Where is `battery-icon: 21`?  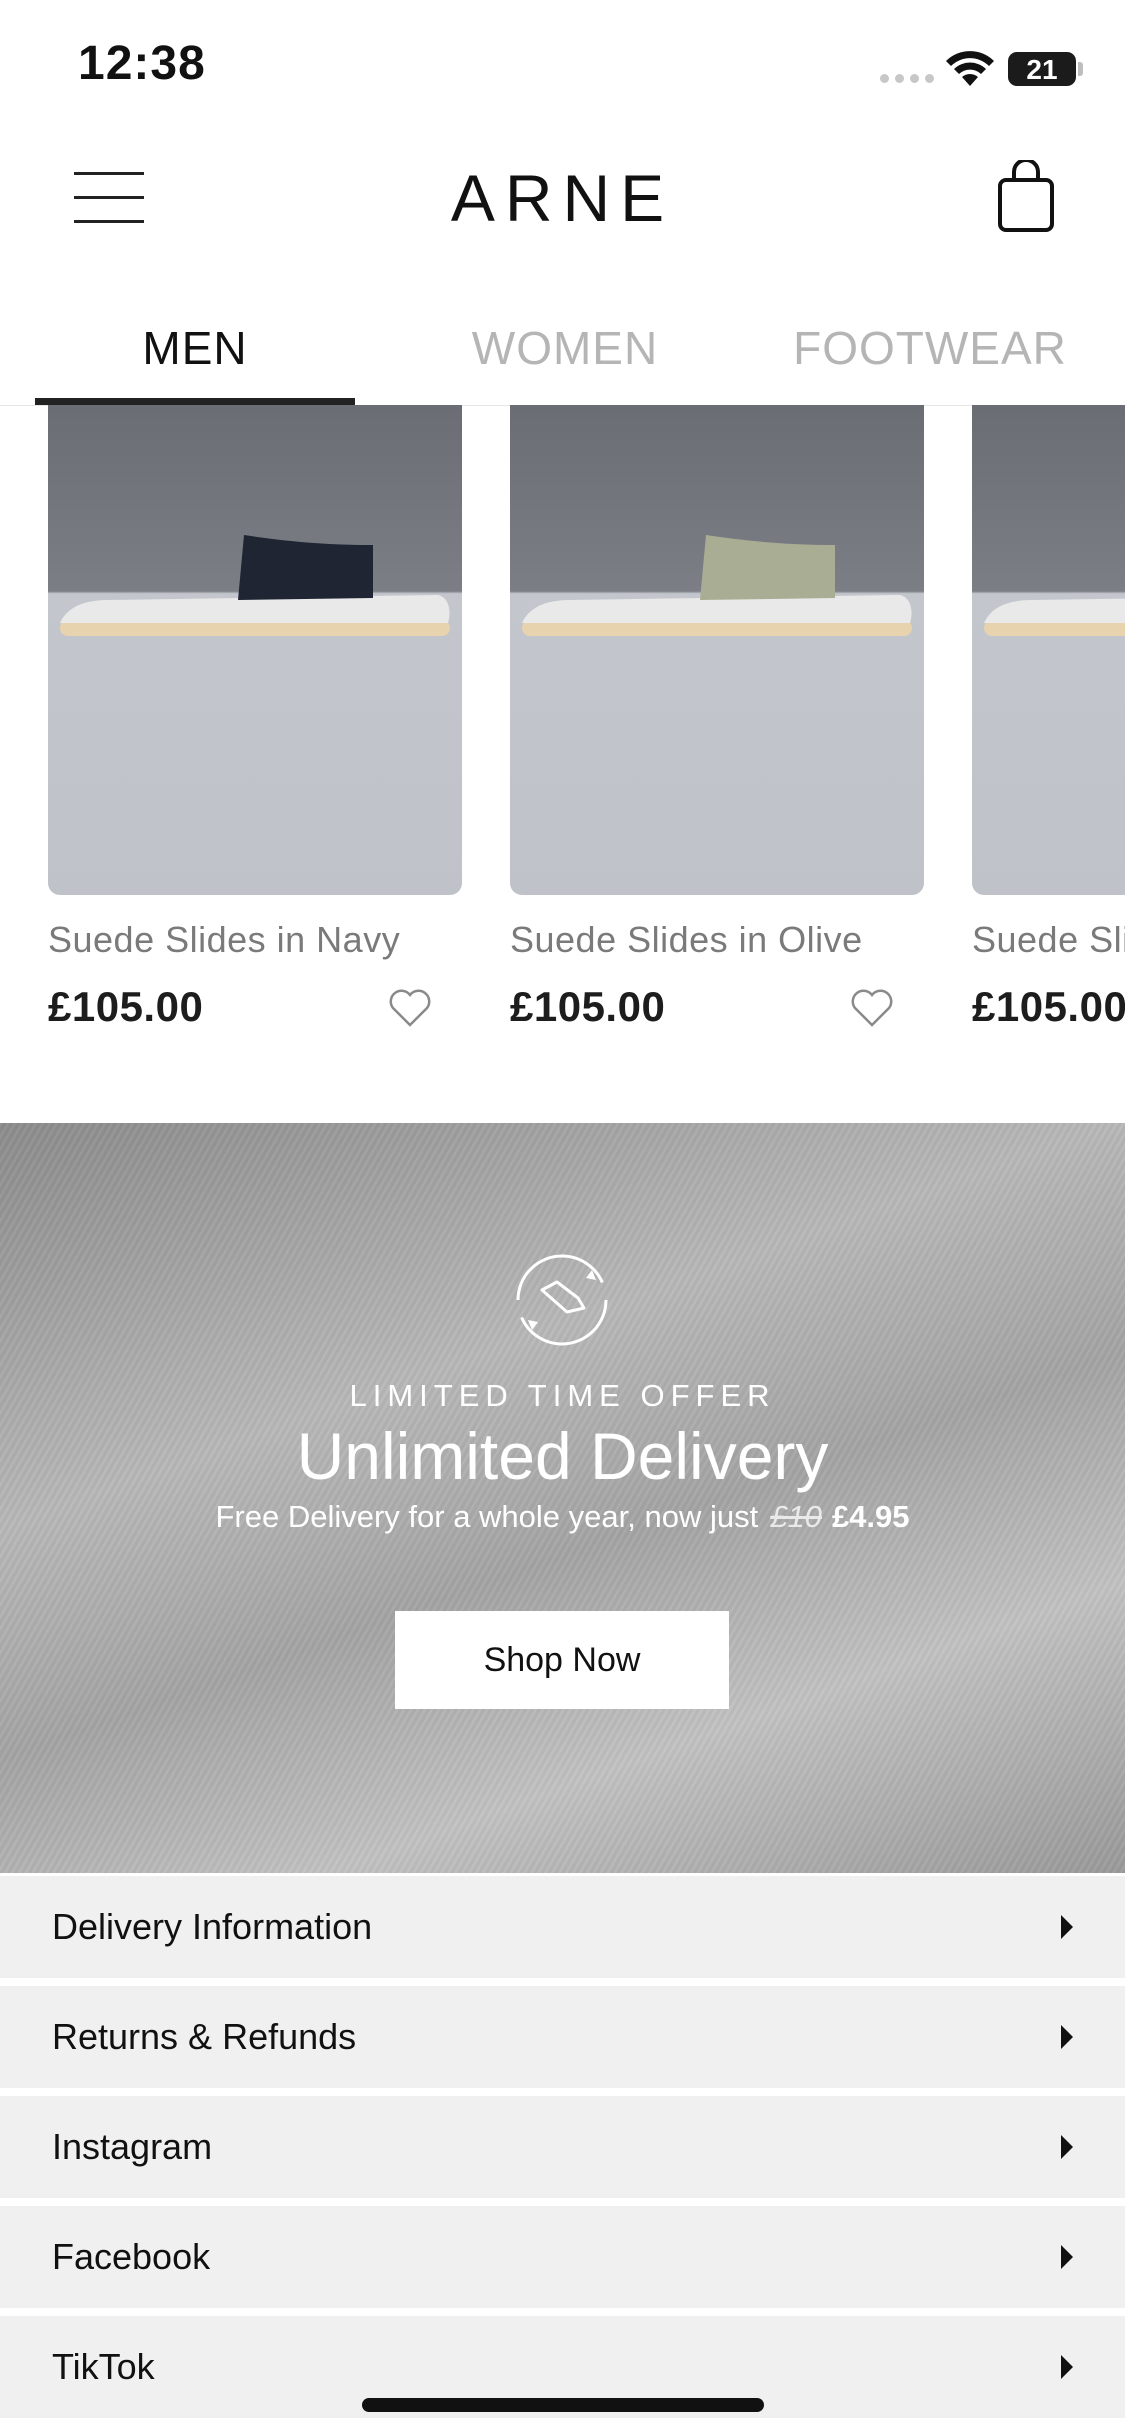
battery-icon: 21 is located at coordinates (1042, 69).